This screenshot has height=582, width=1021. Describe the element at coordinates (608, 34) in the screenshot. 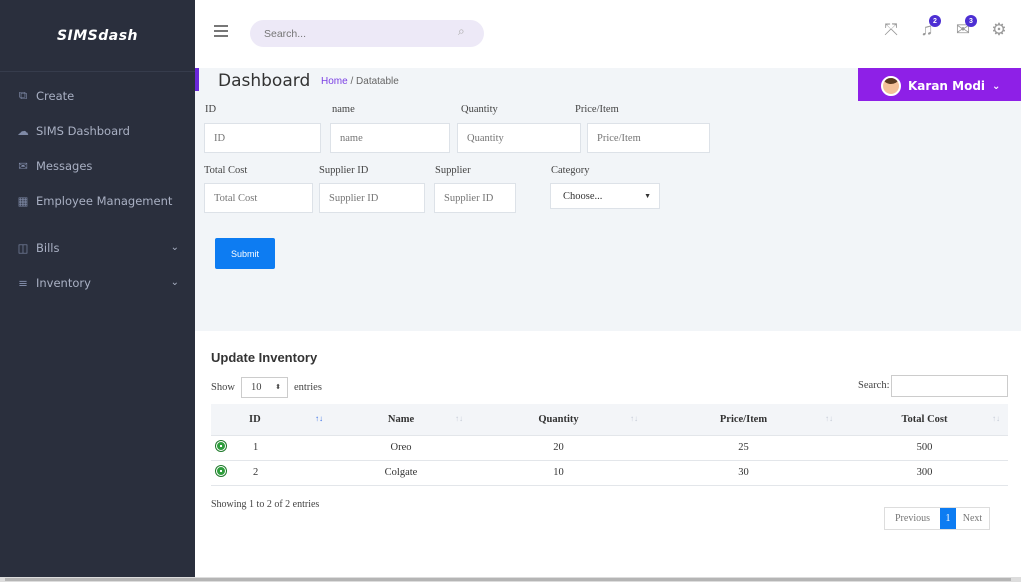

I see `top-header: ⌕ ⤧ ♫ 2 ✉ 3 ⚙` at that location.